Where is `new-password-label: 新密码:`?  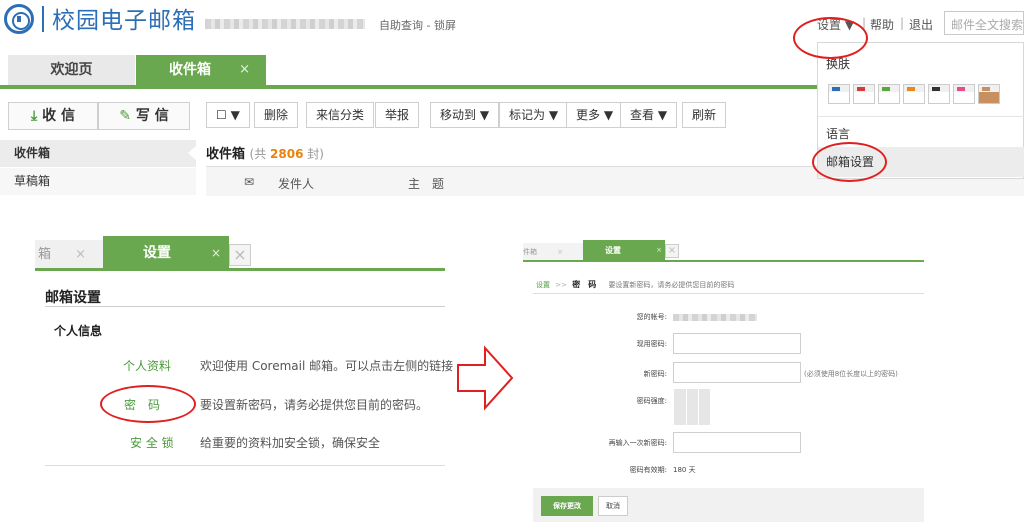 new-password-label: 新密码: is located at coordinates (655, 374).